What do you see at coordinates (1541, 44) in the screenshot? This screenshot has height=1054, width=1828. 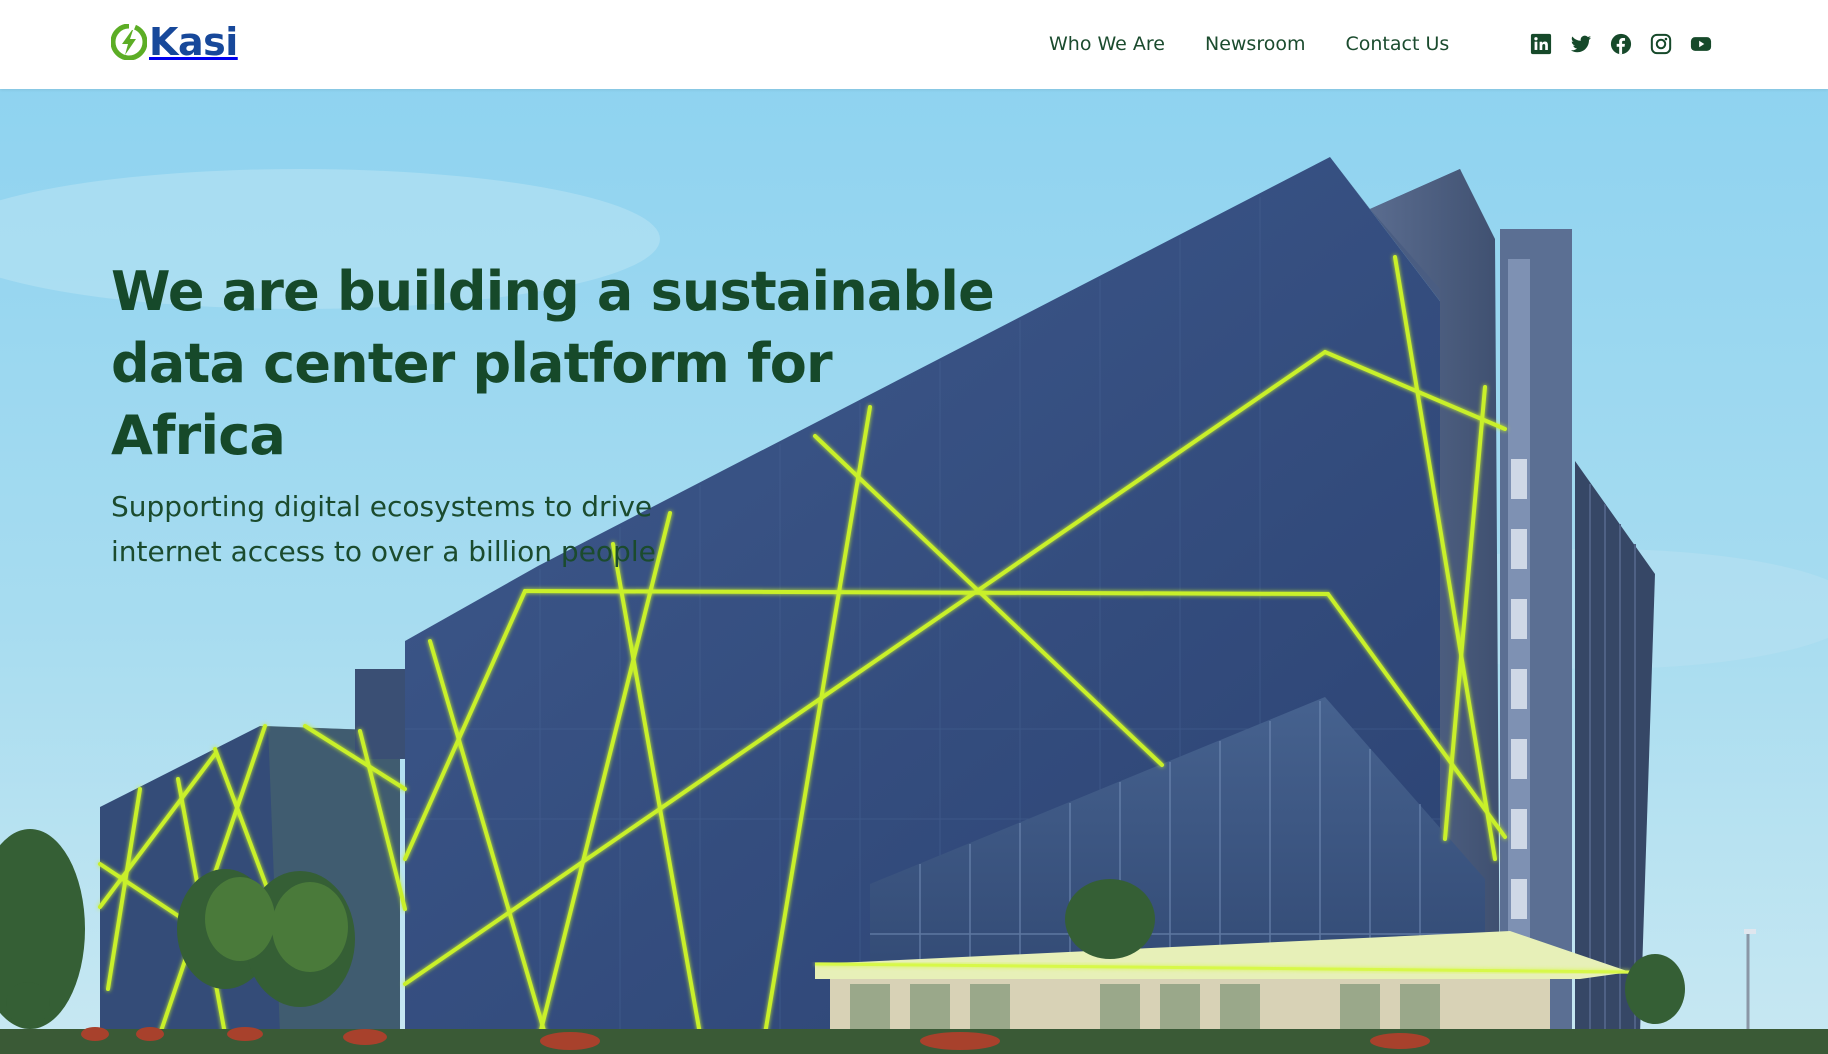 I see `linkedin-icon` at bounding box center [1541, 44].